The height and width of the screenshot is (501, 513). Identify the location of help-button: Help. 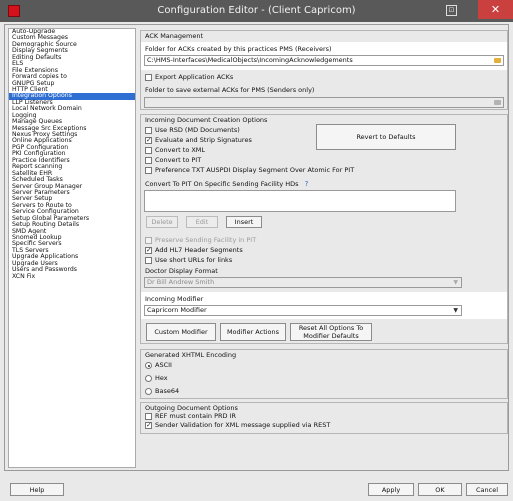
(37, 489).